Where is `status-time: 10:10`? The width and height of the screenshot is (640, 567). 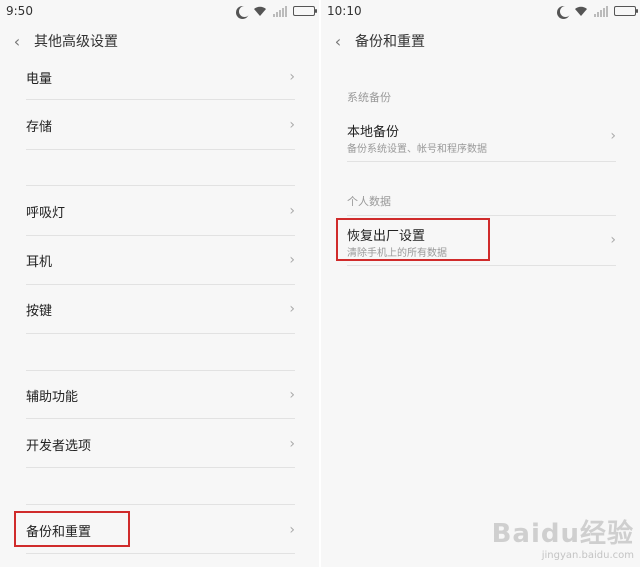
status-time: 10:10 is located at coordinates (344, 11).